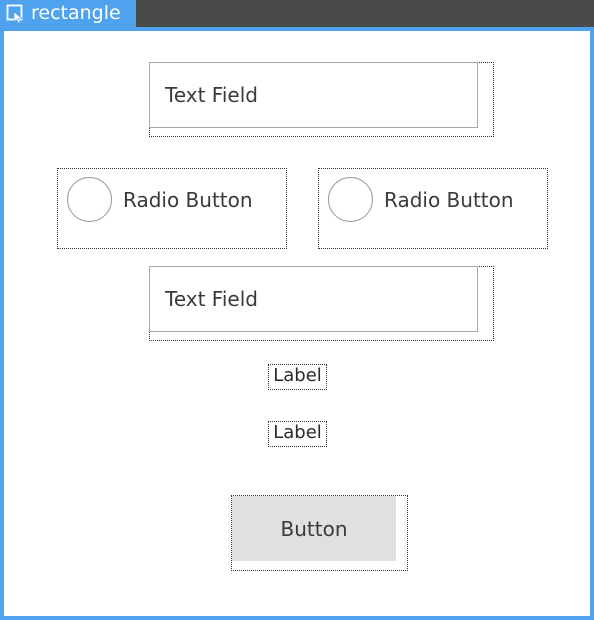 The image size is (594, 620). Describe the element at coordinates (350, 199) in the screenshot. I see `radio-2-circle` at that location.